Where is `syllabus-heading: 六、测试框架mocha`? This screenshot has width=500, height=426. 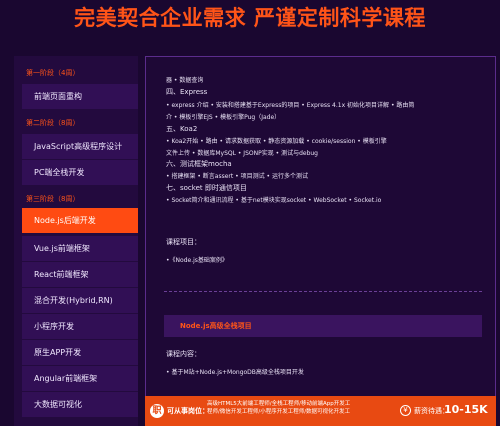 syllabus-heading: 六、测试框架mocha is located at coordinates (199, 164).